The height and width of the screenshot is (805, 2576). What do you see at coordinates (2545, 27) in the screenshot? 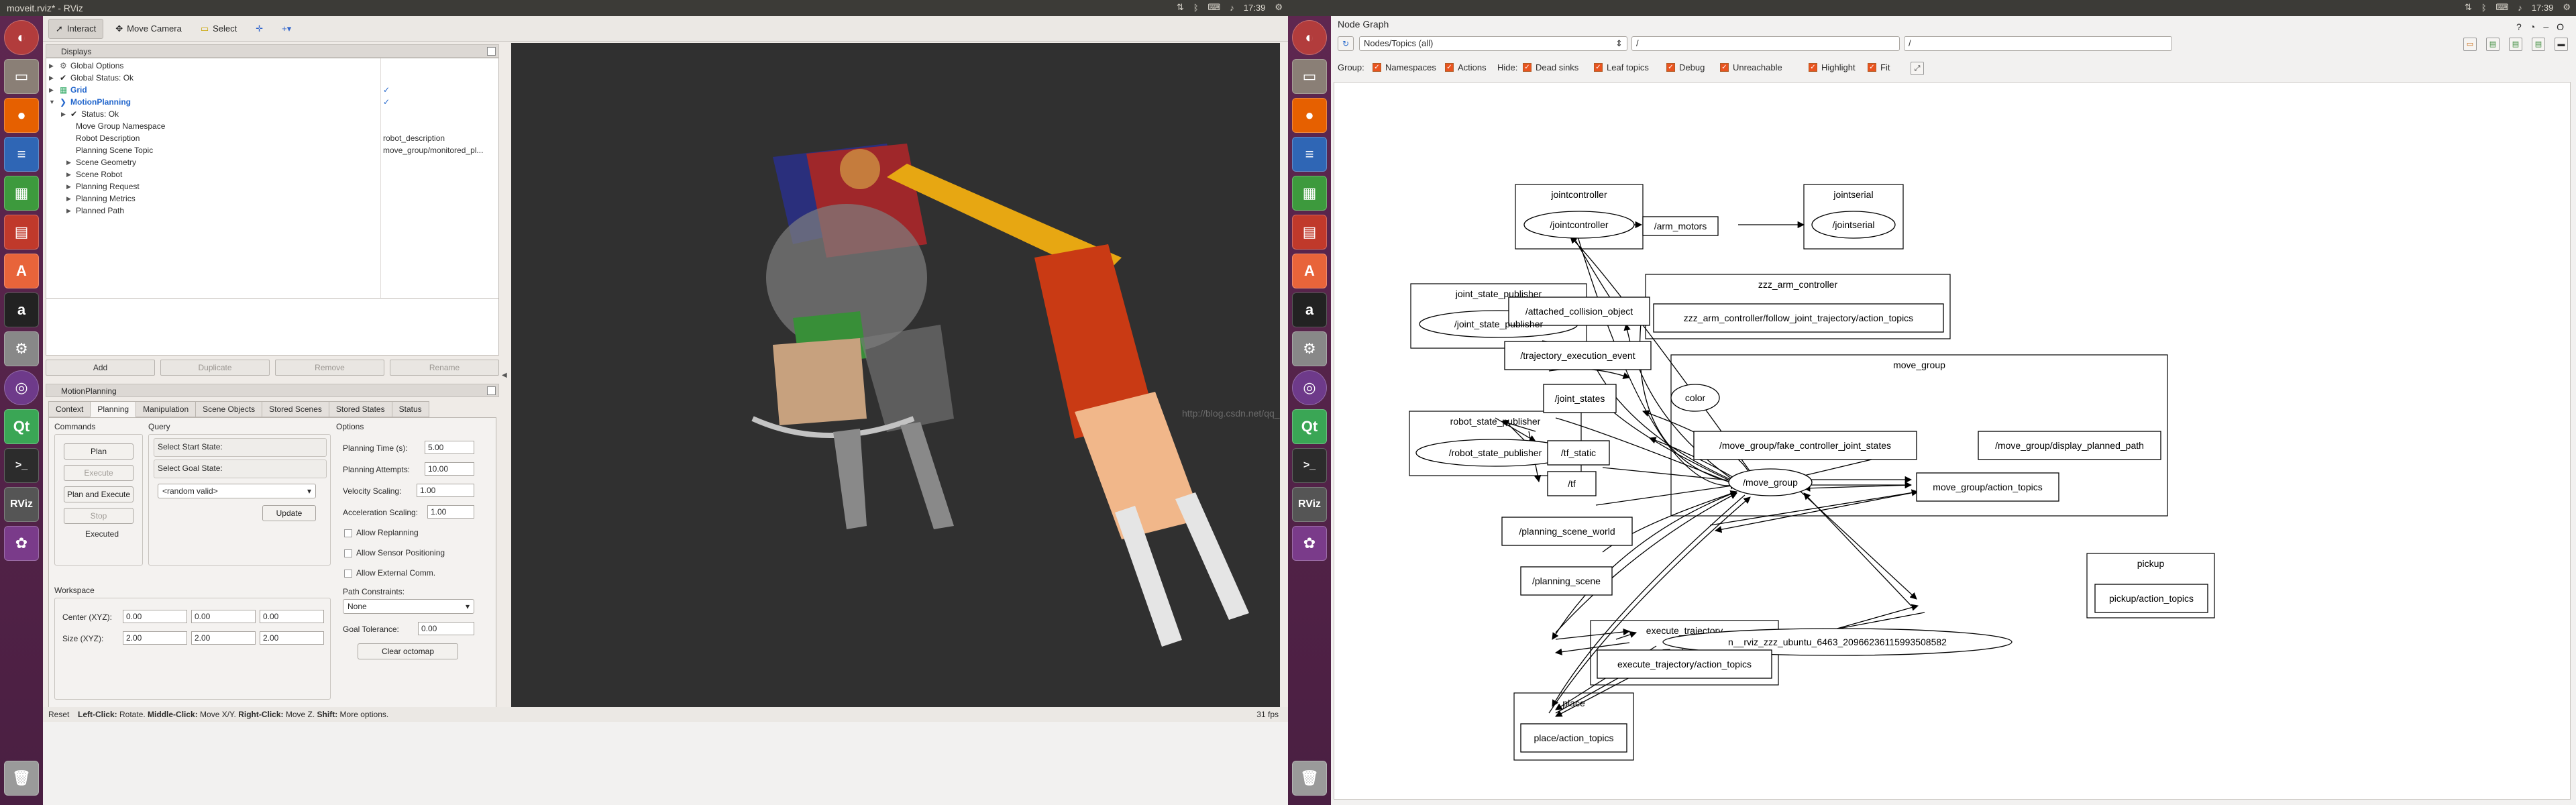
I see `minimize-icon: –` at bounding box center [2545, 27].